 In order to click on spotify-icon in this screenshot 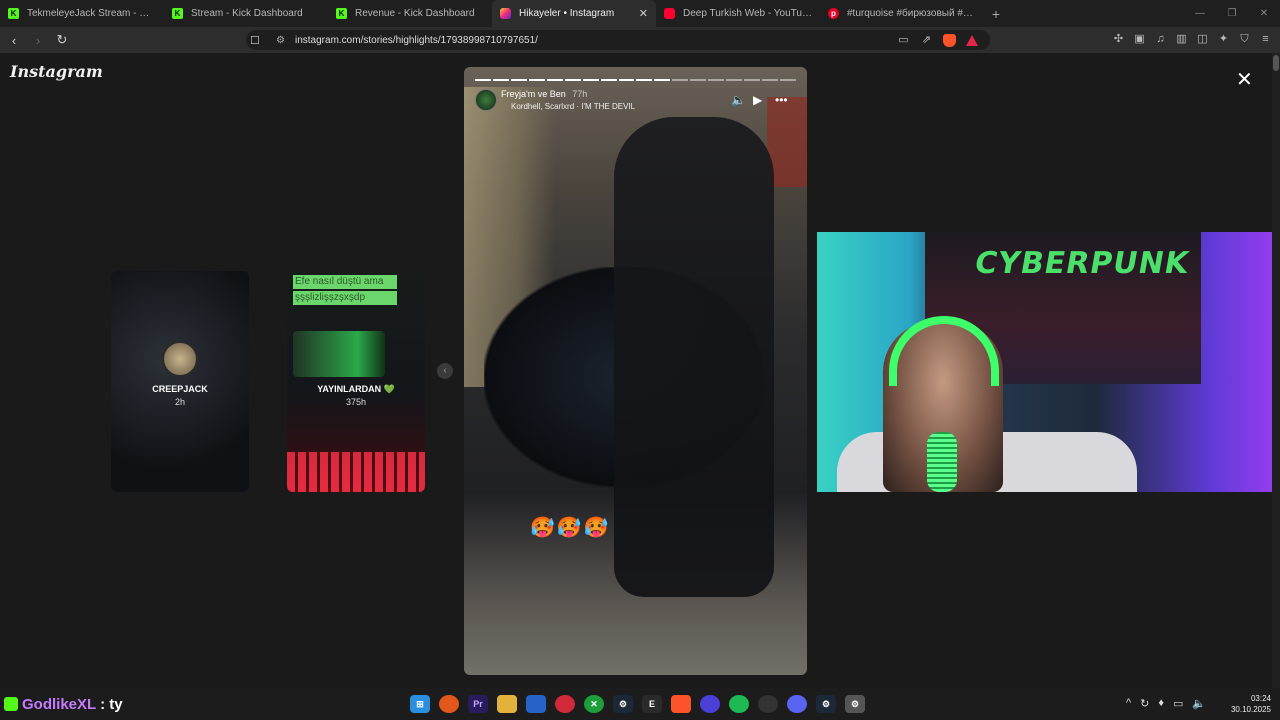, I will do `click(739, 704)`.